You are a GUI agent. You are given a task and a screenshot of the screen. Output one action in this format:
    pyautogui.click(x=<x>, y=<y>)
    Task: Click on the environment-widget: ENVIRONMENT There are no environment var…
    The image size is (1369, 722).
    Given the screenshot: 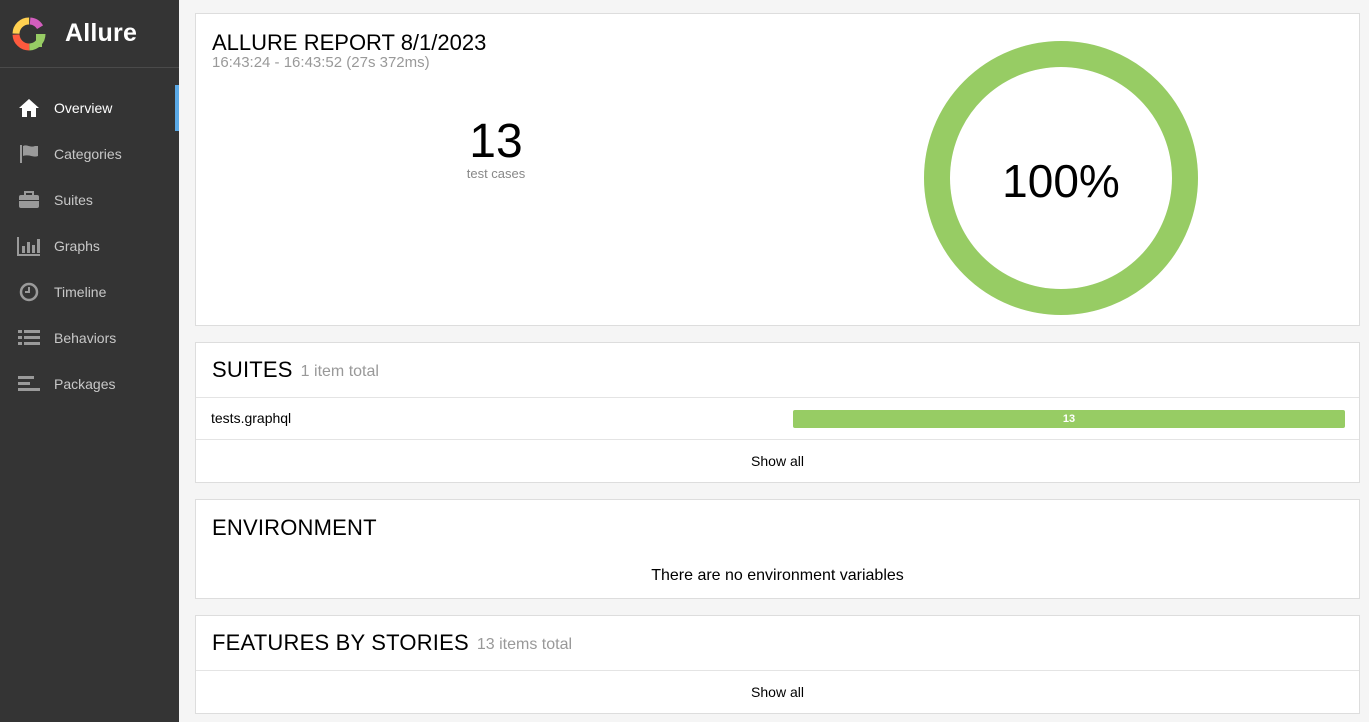 What is the action you would take?
    pyautogui.click(x=777, y=549)
    